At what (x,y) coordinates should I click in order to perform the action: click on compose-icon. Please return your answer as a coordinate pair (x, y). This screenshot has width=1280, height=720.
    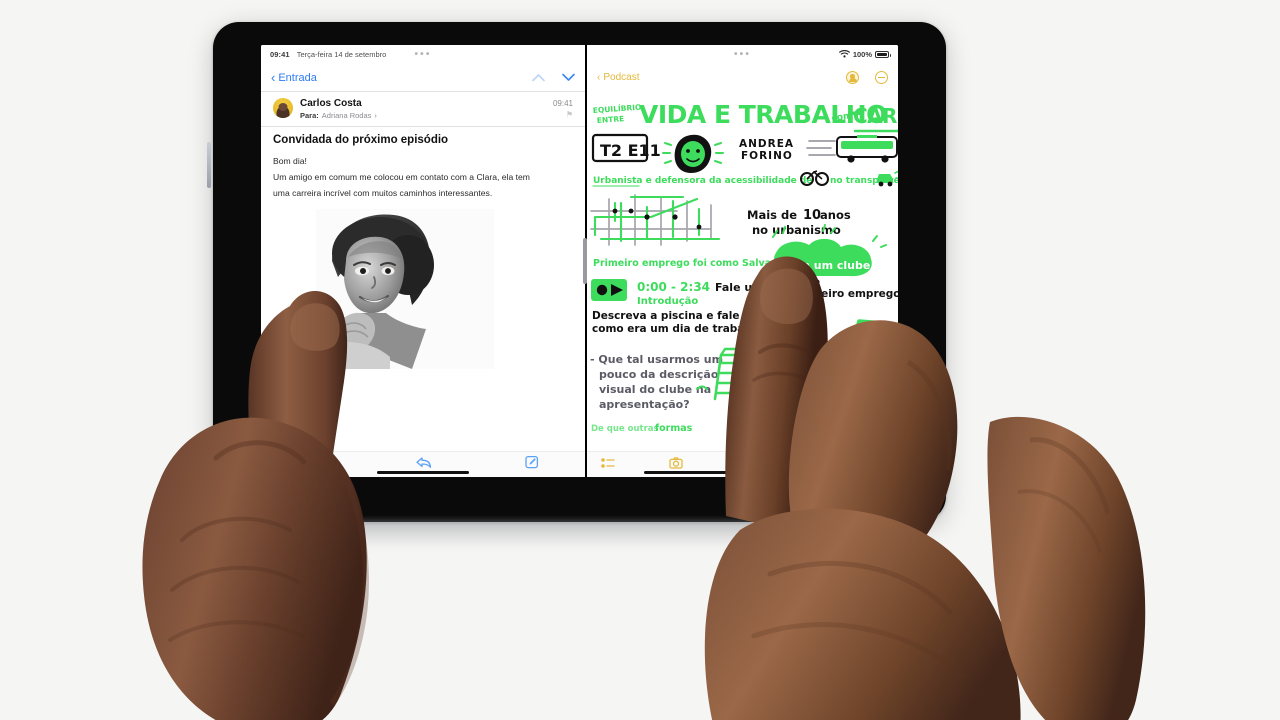
    Looking at the image, I should click on (531, 464).